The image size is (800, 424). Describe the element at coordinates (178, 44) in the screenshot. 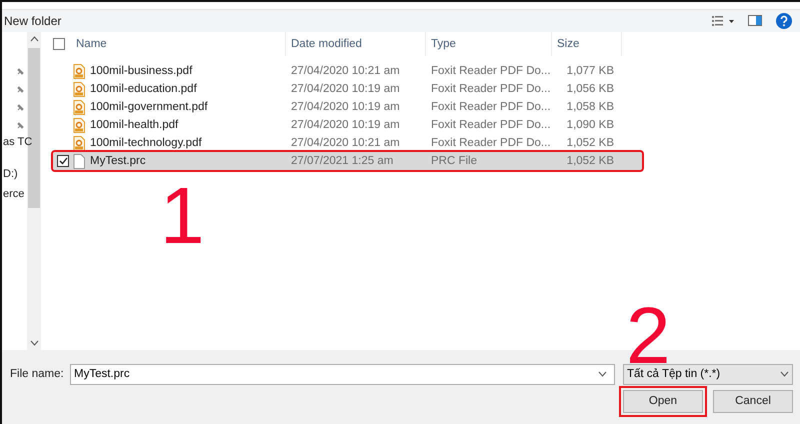

I see `column-header: Name` at that location.